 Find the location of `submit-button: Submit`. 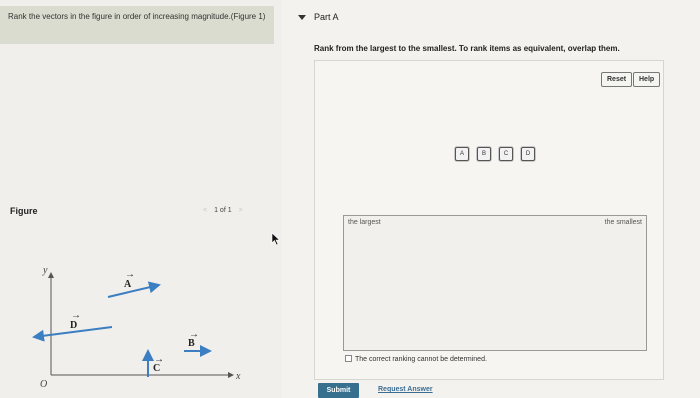

submit-button: Submit is located at coordinates (338, 390).